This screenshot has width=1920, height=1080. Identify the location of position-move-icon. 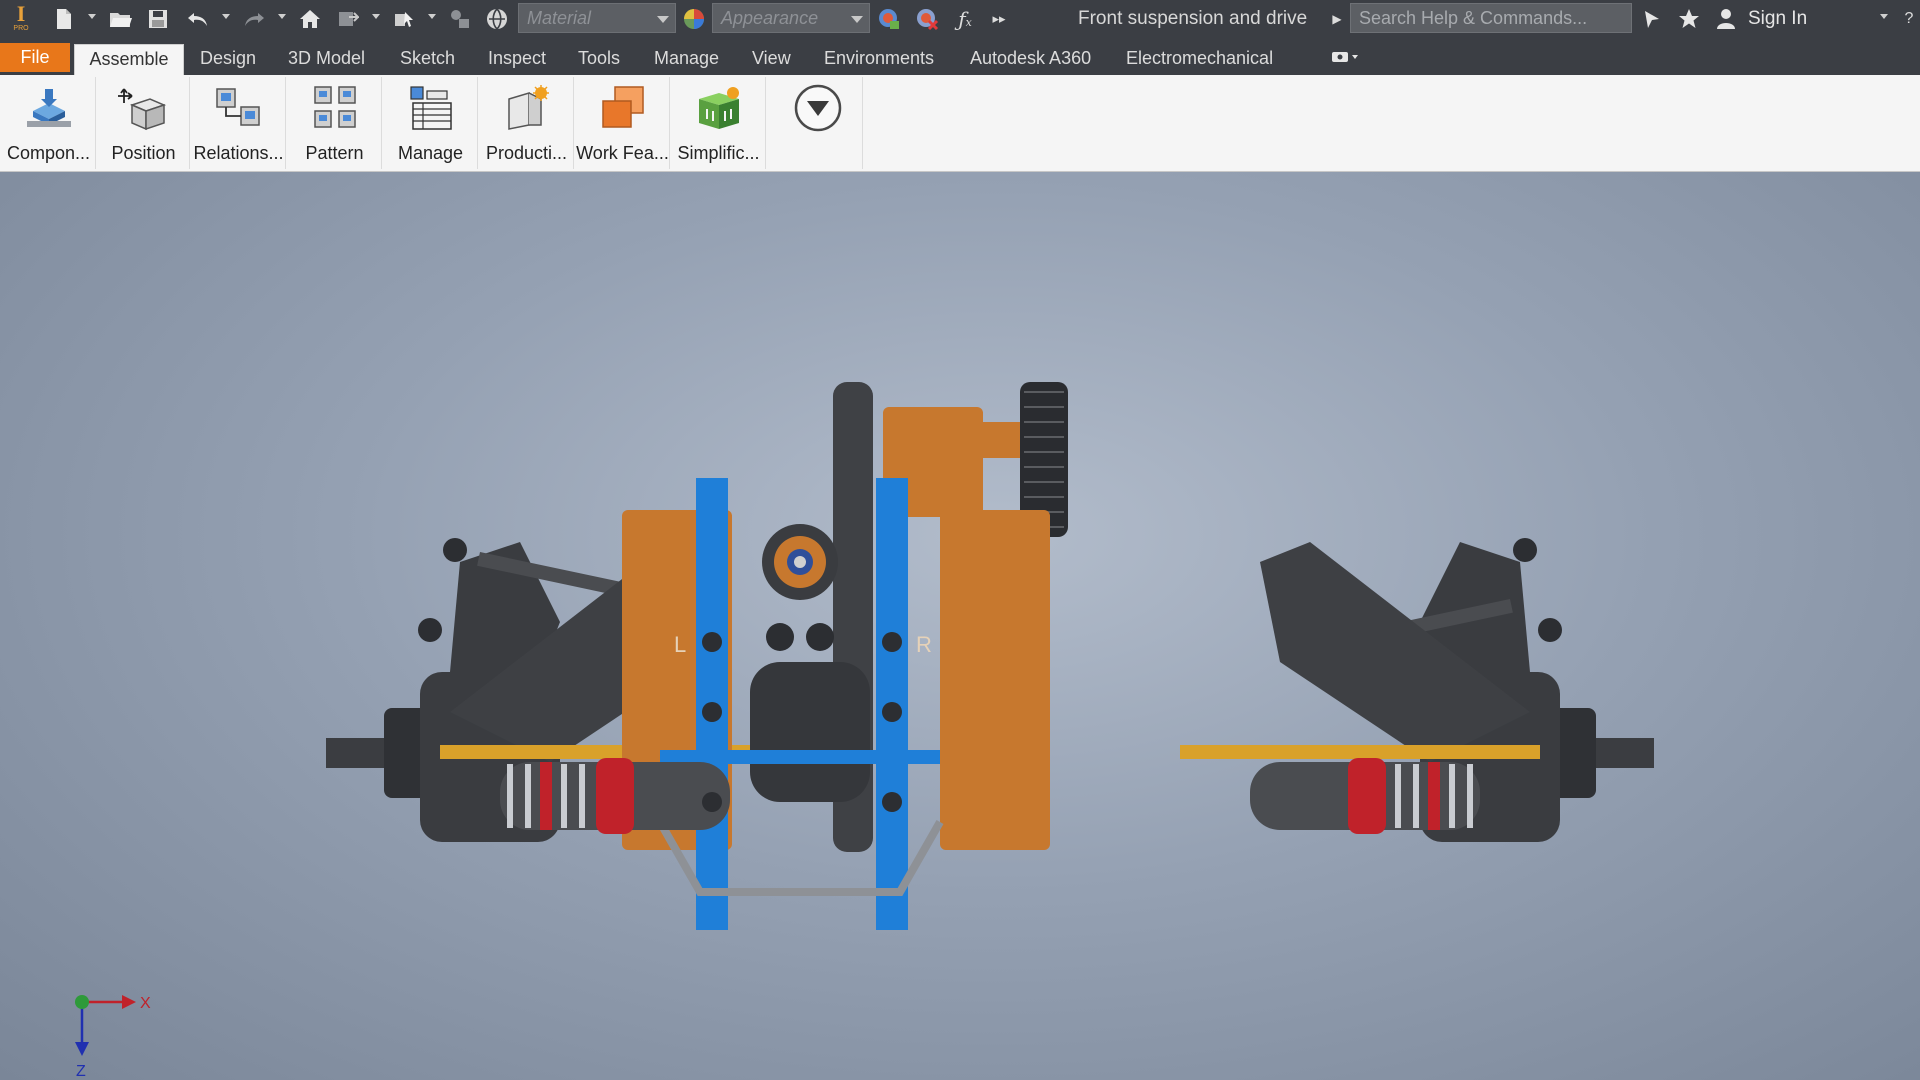
(143, 108).